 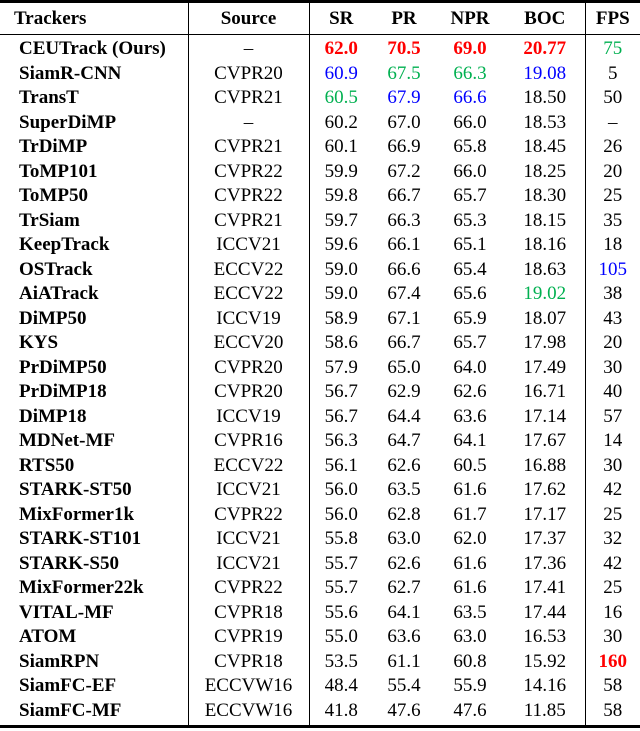 I want to click on npr-cell: 47.6, so click(x=470, y=710).